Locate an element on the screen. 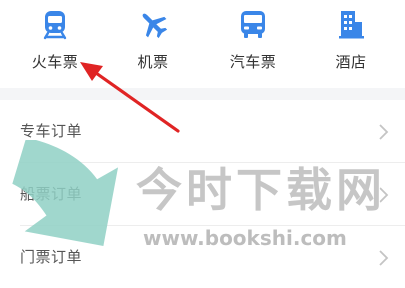 This screenshot has height=288, width=405. nav-item-flight: 机票 is located at coordinates (153, 44).